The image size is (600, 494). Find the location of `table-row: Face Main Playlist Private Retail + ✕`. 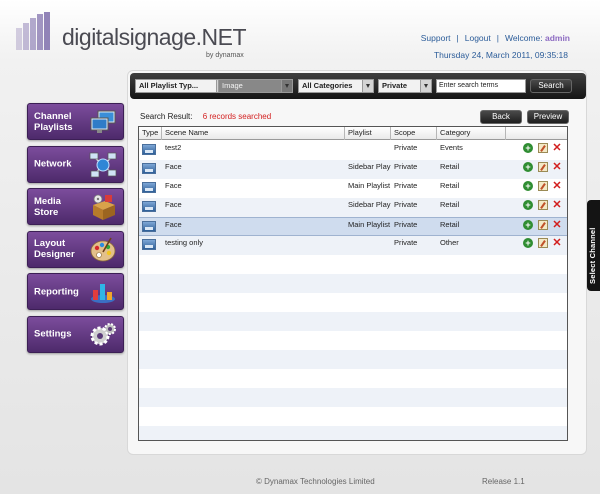

table-row: Face Main Playlist Private Retail + ✕ is located at coordinates (353, 188).